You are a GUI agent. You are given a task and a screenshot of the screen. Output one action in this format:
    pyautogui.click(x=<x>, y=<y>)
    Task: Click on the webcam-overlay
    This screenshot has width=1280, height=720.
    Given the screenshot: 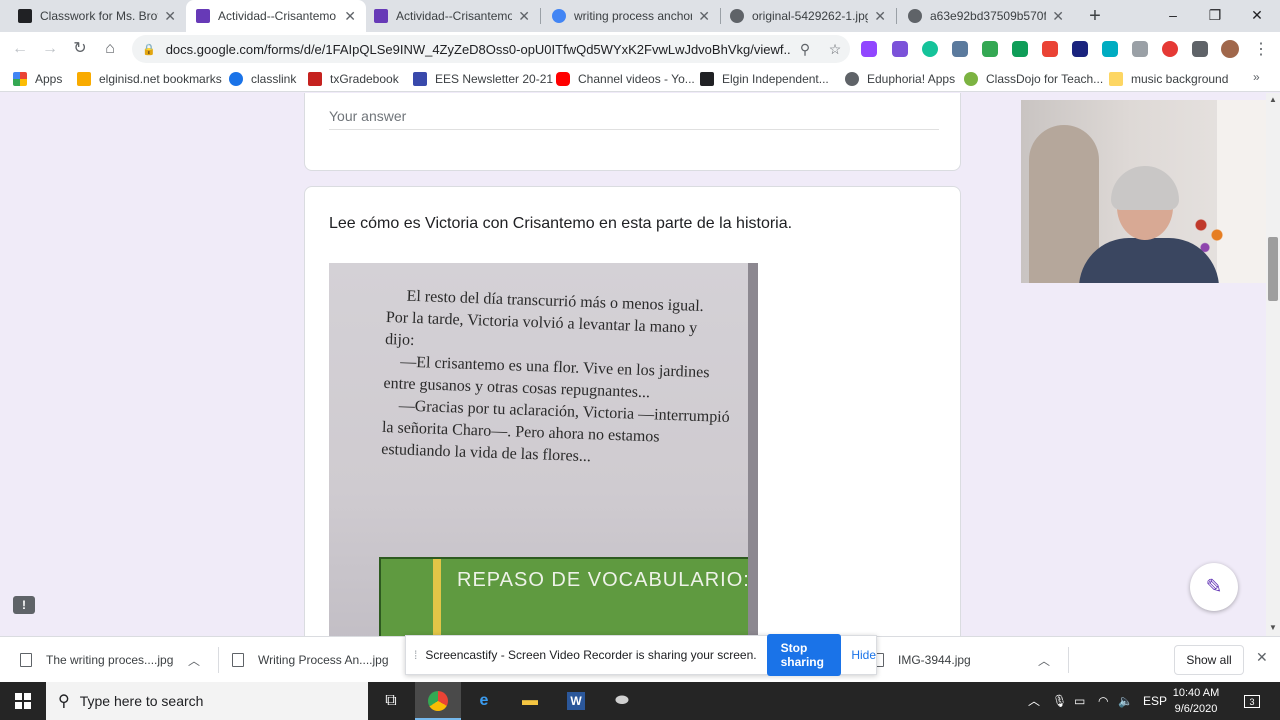 What is the action you would take?
    pyautogui.click(x=1143, y=191)
    